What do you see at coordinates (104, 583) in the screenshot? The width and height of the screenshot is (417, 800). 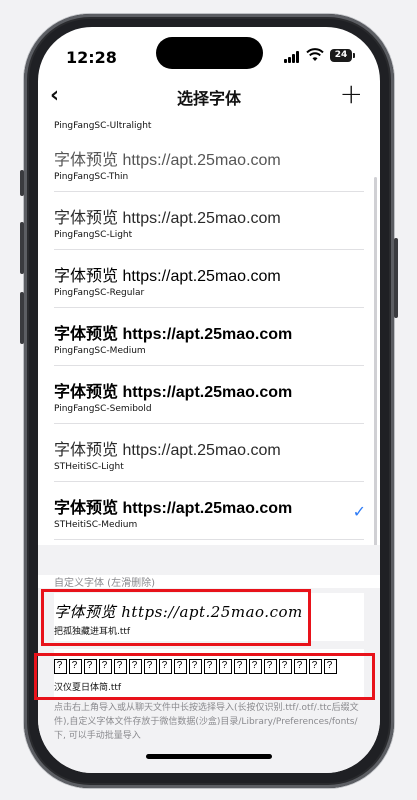 I see `custom-section-header: 自定义字体 (左滑删除)` at bounding box center [104, 583].